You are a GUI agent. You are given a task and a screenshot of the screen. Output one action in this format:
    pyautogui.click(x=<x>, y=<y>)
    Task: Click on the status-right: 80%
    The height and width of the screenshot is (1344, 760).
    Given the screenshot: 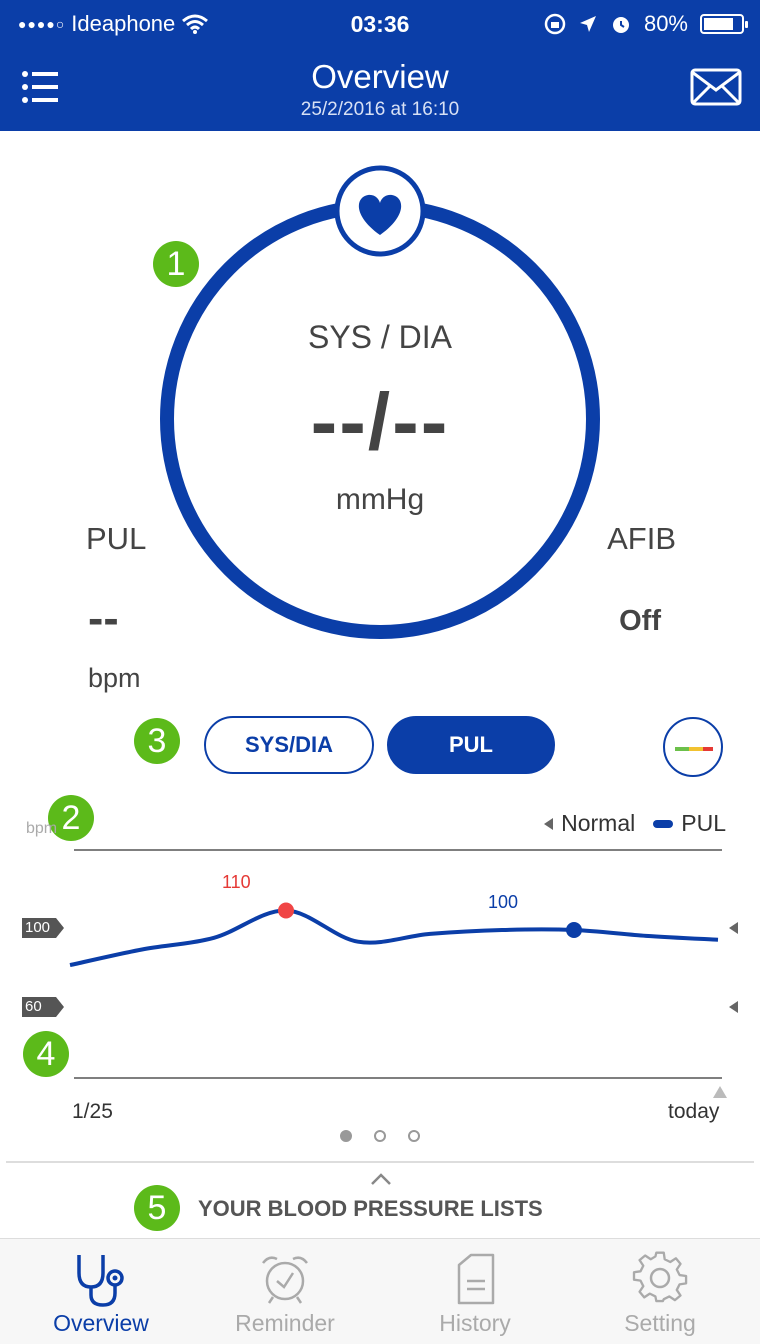 What is the action you would take?
    pyautogui.click(x=646, y=24)
    